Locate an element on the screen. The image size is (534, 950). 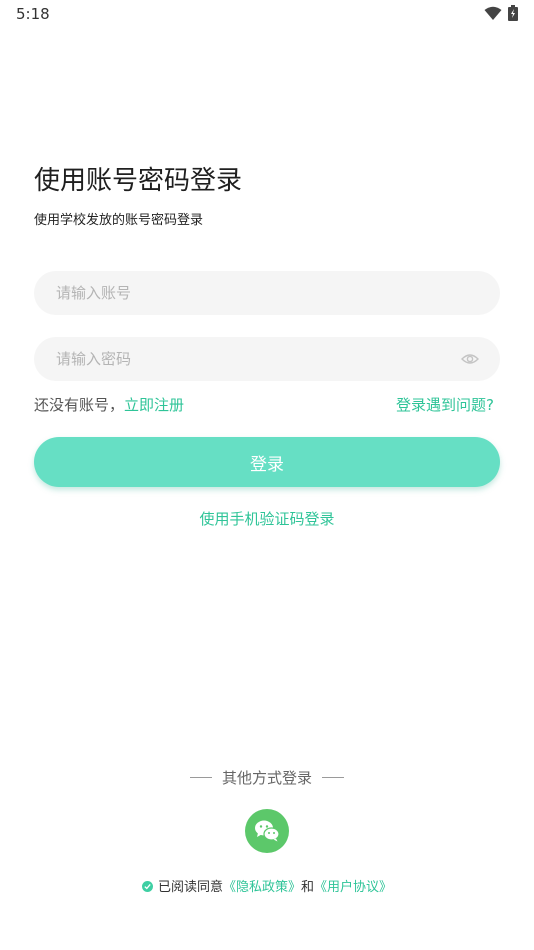
agreement-conjunction: 和 is located at coordinates (308, 887).